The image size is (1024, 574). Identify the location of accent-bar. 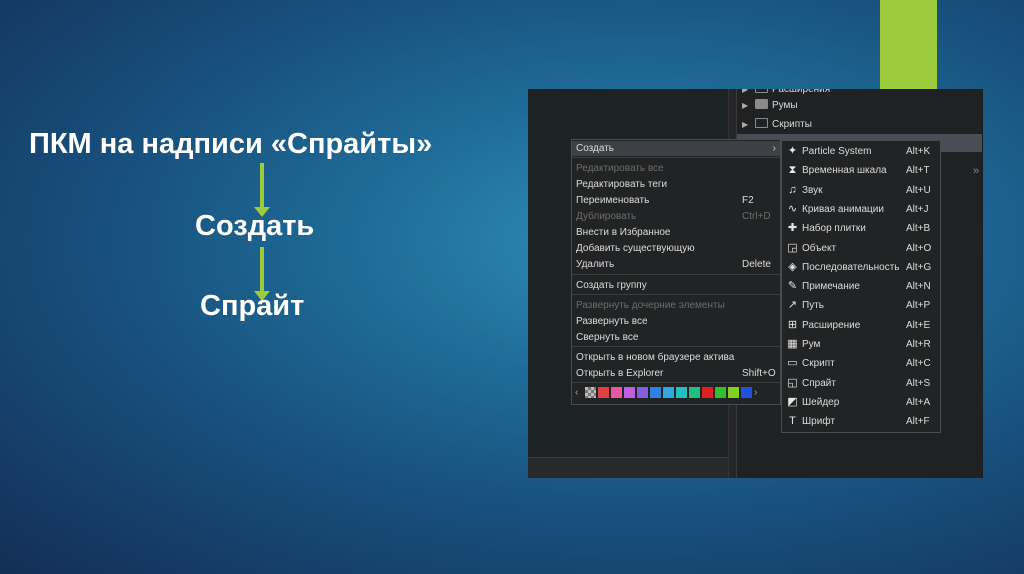
(908, 44).